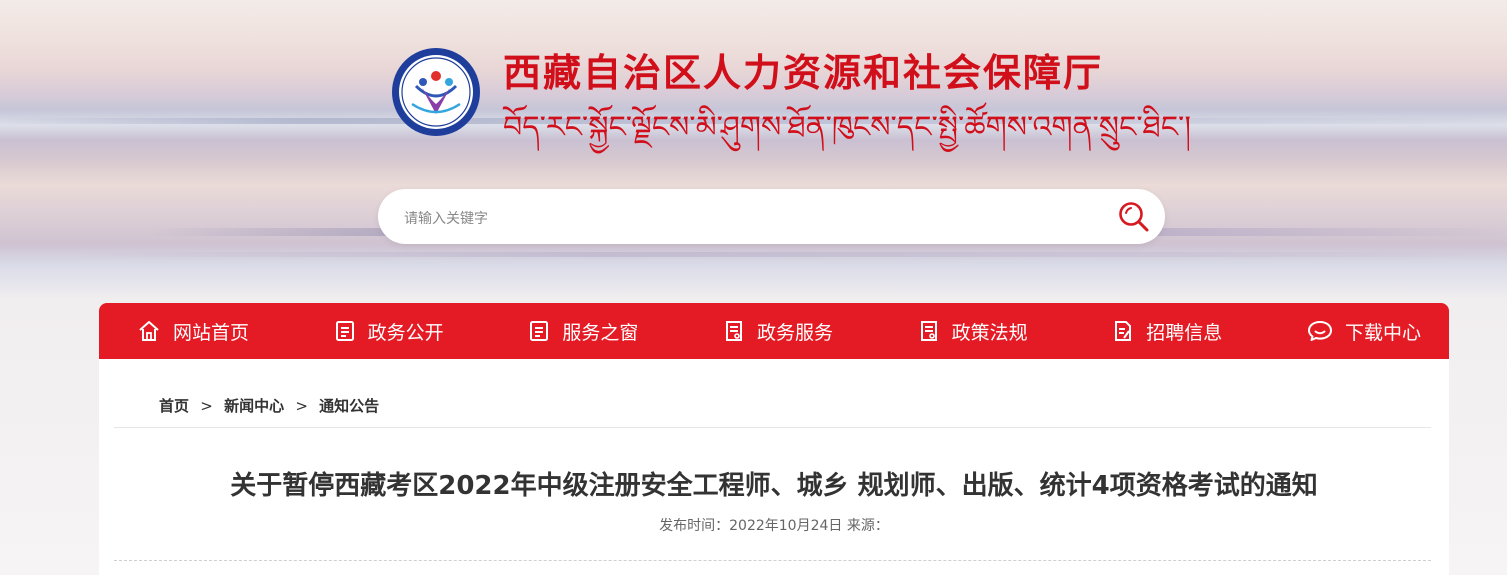 Image resolution: width=1507 pixels, height=575 pixels. I want to click on search-button, so click(1134, 217).